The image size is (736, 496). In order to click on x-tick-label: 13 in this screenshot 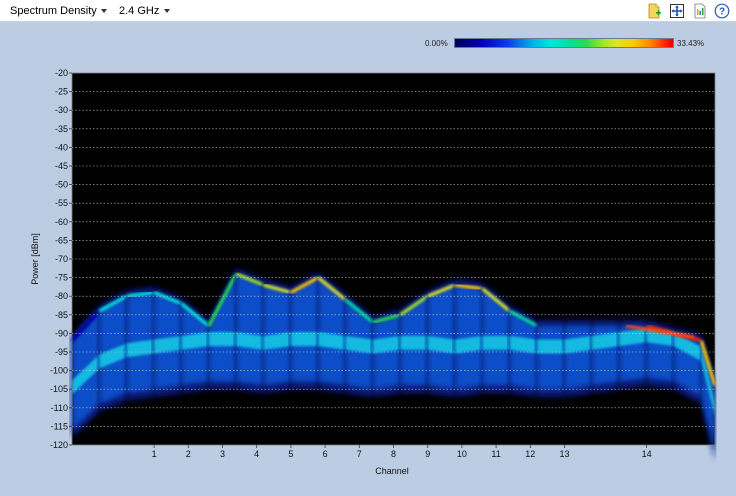, I will do `click(565, 454)`.